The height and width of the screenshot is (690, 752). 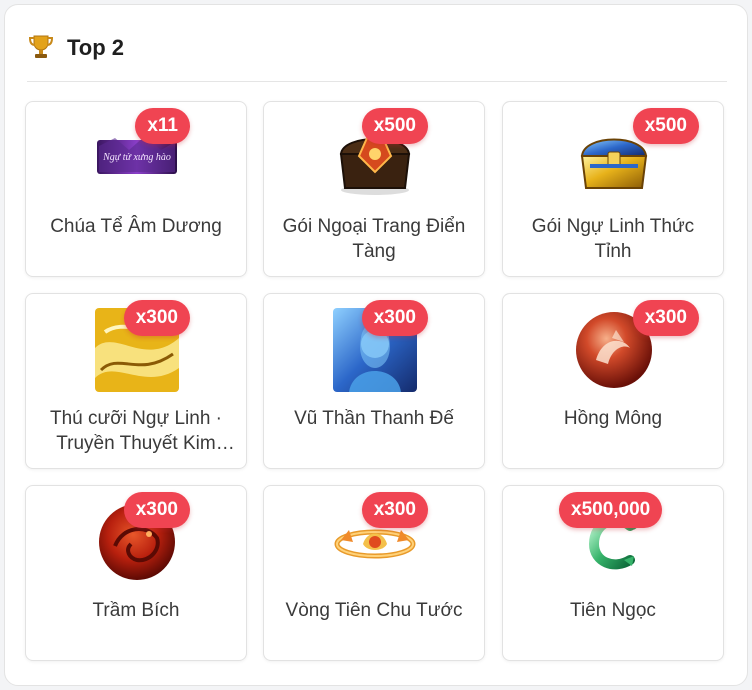 What do you see at coordinates (136, 573) in the screenshot?
I see `reward-card: x300 Trầm Bích` at bounding box center [136, 573].